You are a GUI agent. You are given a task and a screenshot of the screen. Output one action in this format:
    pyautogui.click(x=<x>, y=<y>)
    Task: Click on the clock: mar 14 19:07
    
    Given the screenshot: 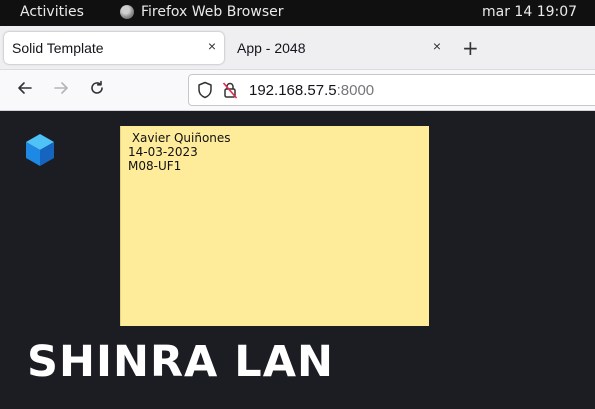 What is the action you would take?
    pyautogui.click(x=529, y=12)
    